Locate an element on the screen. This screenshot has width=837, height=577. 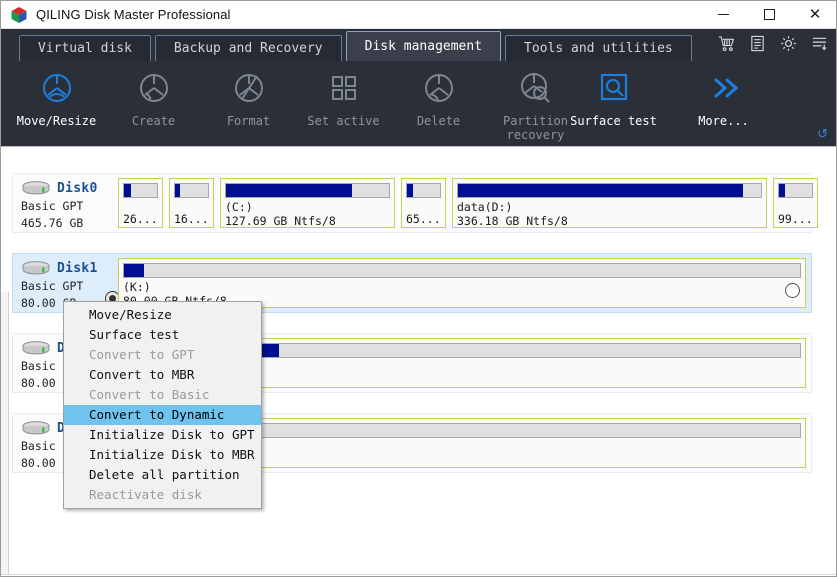
context-menu-label: Convert to Dynamic is located at coordinates (157, 414).